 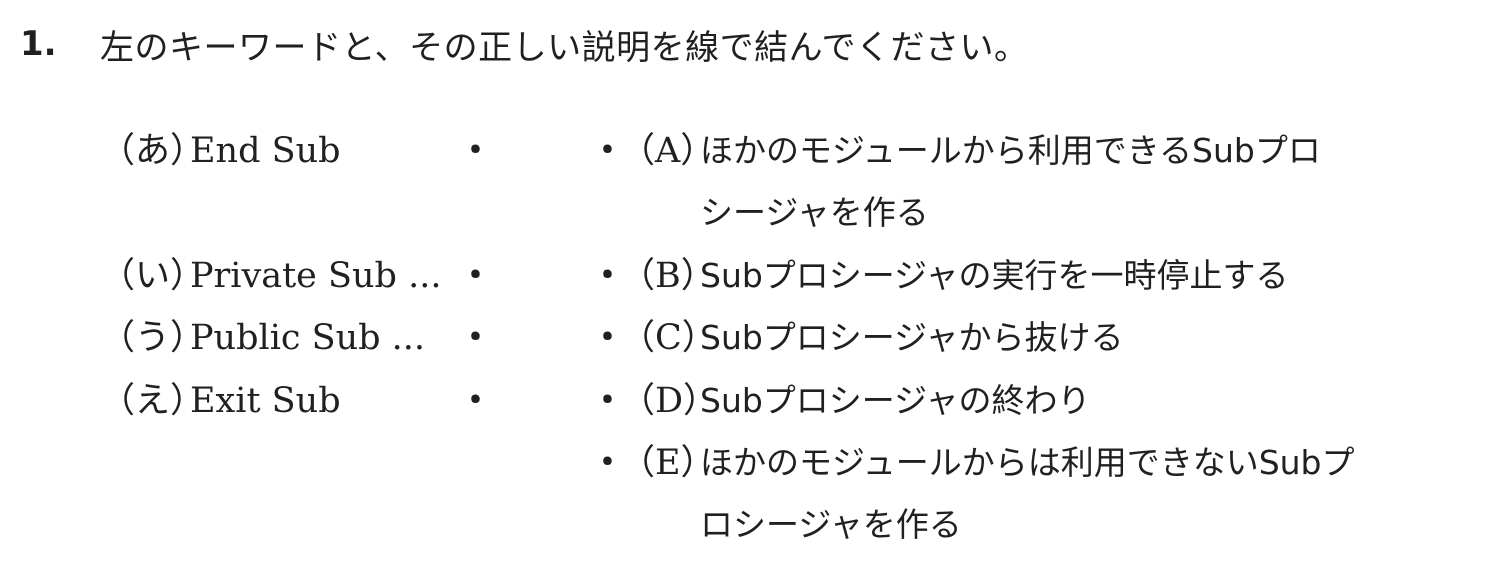 What do you see at coordinates (153, 338) in the screenshot?
I see `keyword-label-u: （う）` at bounding box center [153, 338].